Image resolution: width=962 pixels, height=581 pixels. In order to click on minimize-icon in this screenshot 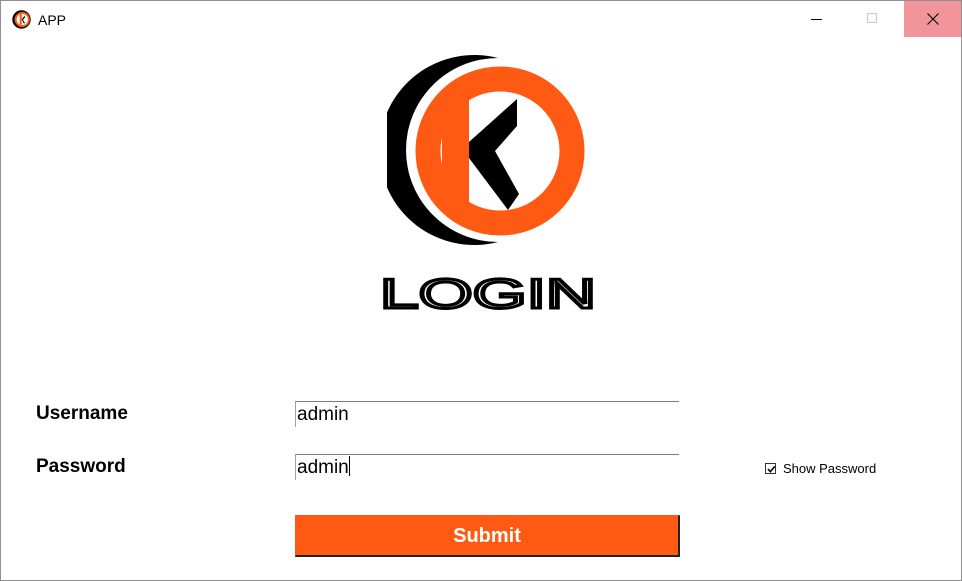, I will do `click(816, 19)`.